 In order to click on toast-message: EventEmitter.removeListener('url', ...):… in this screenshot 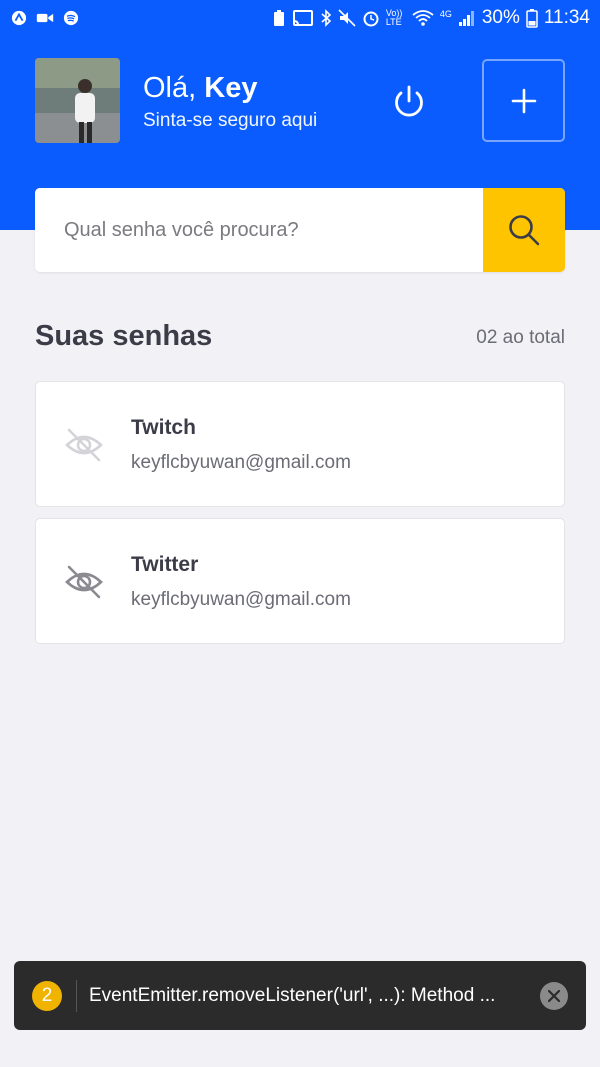, I will do `click(292, 995)`.